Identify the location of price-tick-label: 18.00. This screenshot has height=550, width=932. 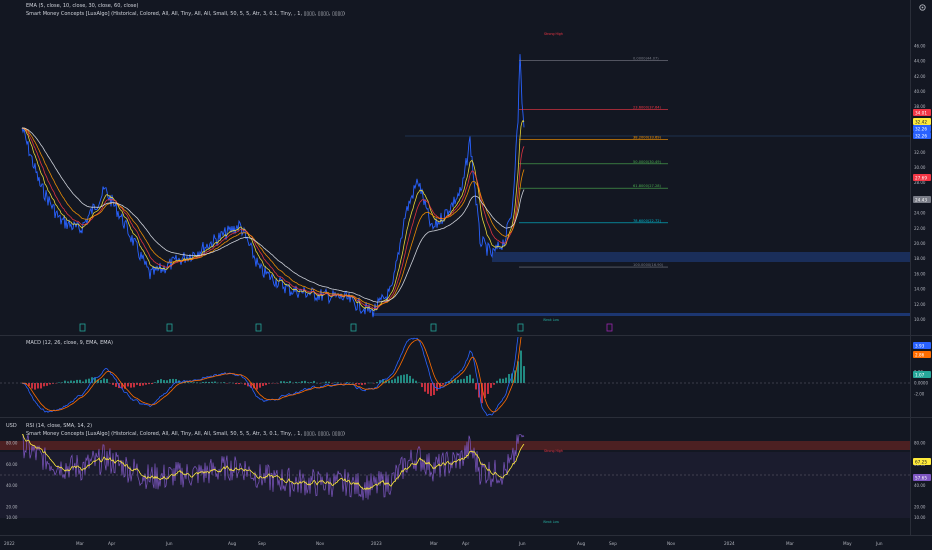
(920, 258).